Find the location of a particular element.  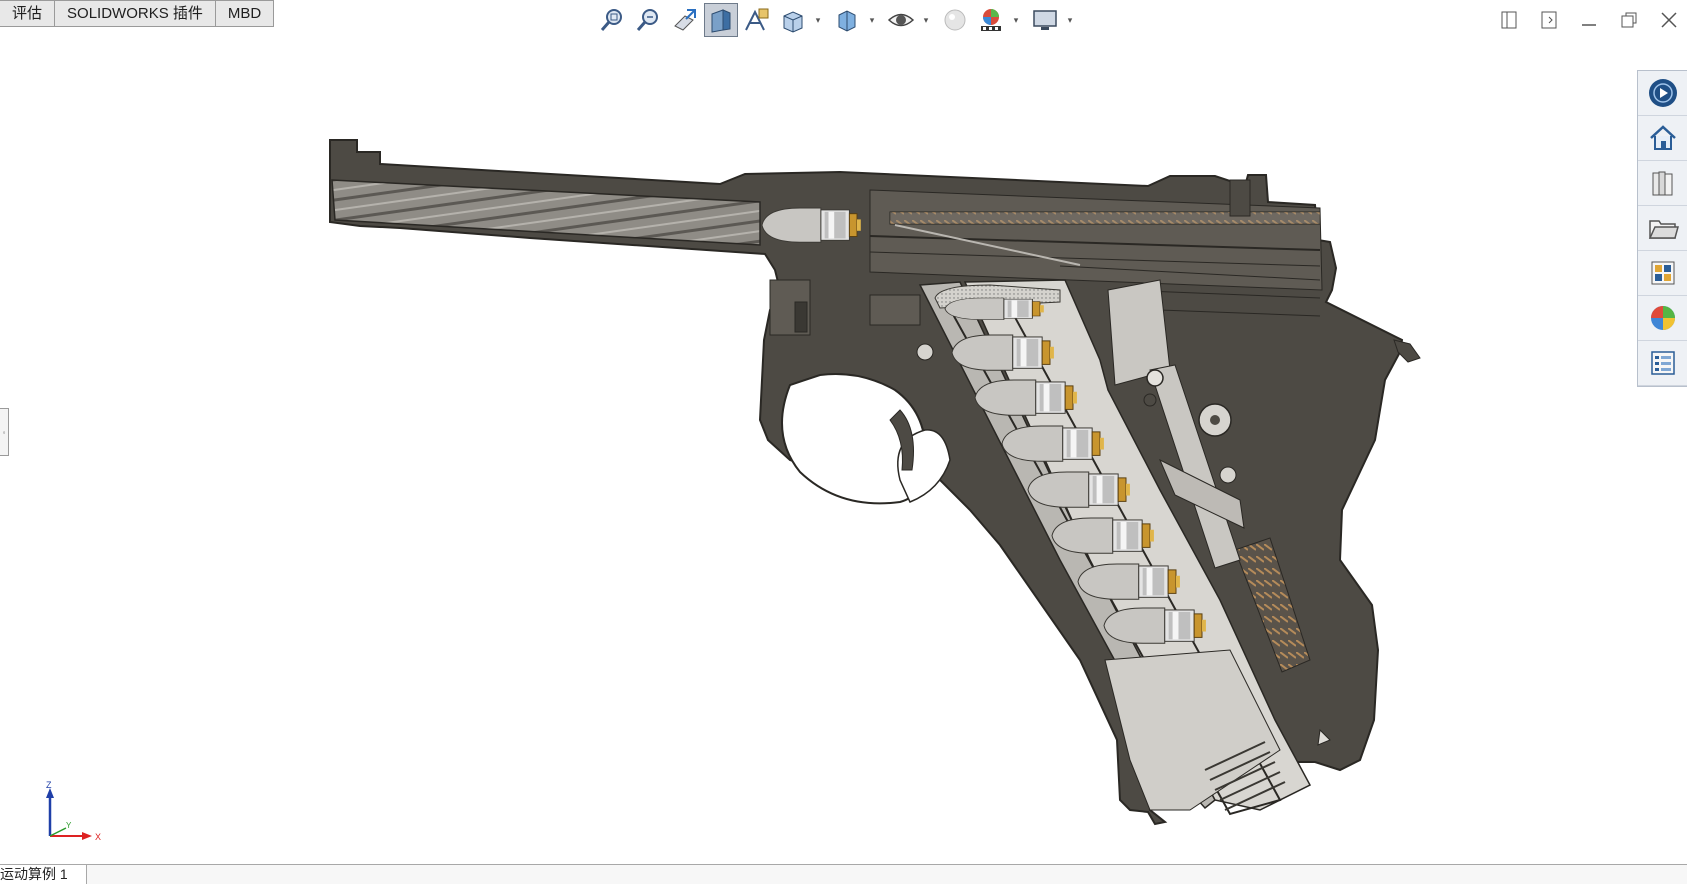

hide-show-dropdown-icon: ▾ is located at coordinates (926, 20).